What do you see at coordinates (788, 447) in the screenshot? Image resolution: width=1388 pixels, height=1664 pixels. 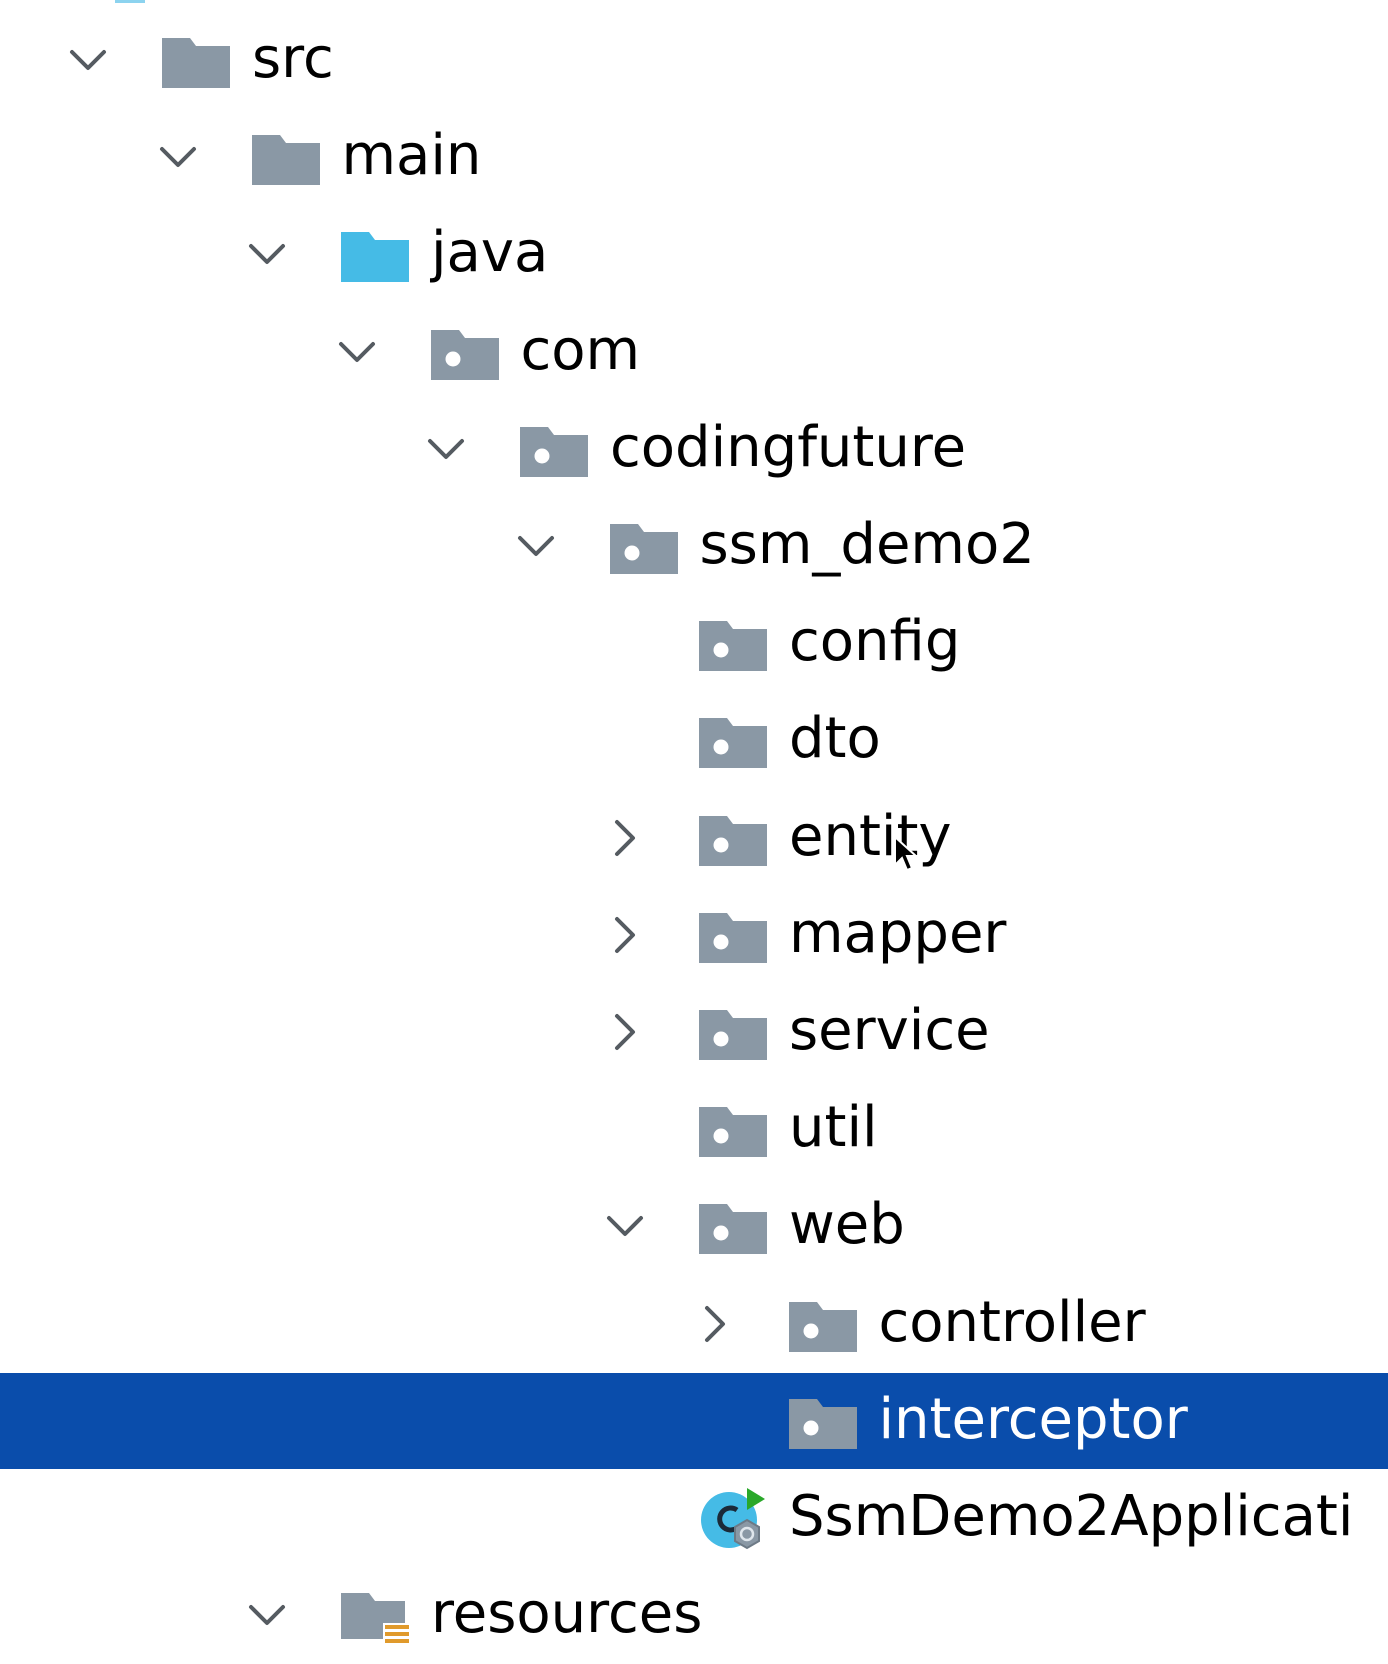 I see `tree-item-label: codingfuture` at bounding box center [788, 447].